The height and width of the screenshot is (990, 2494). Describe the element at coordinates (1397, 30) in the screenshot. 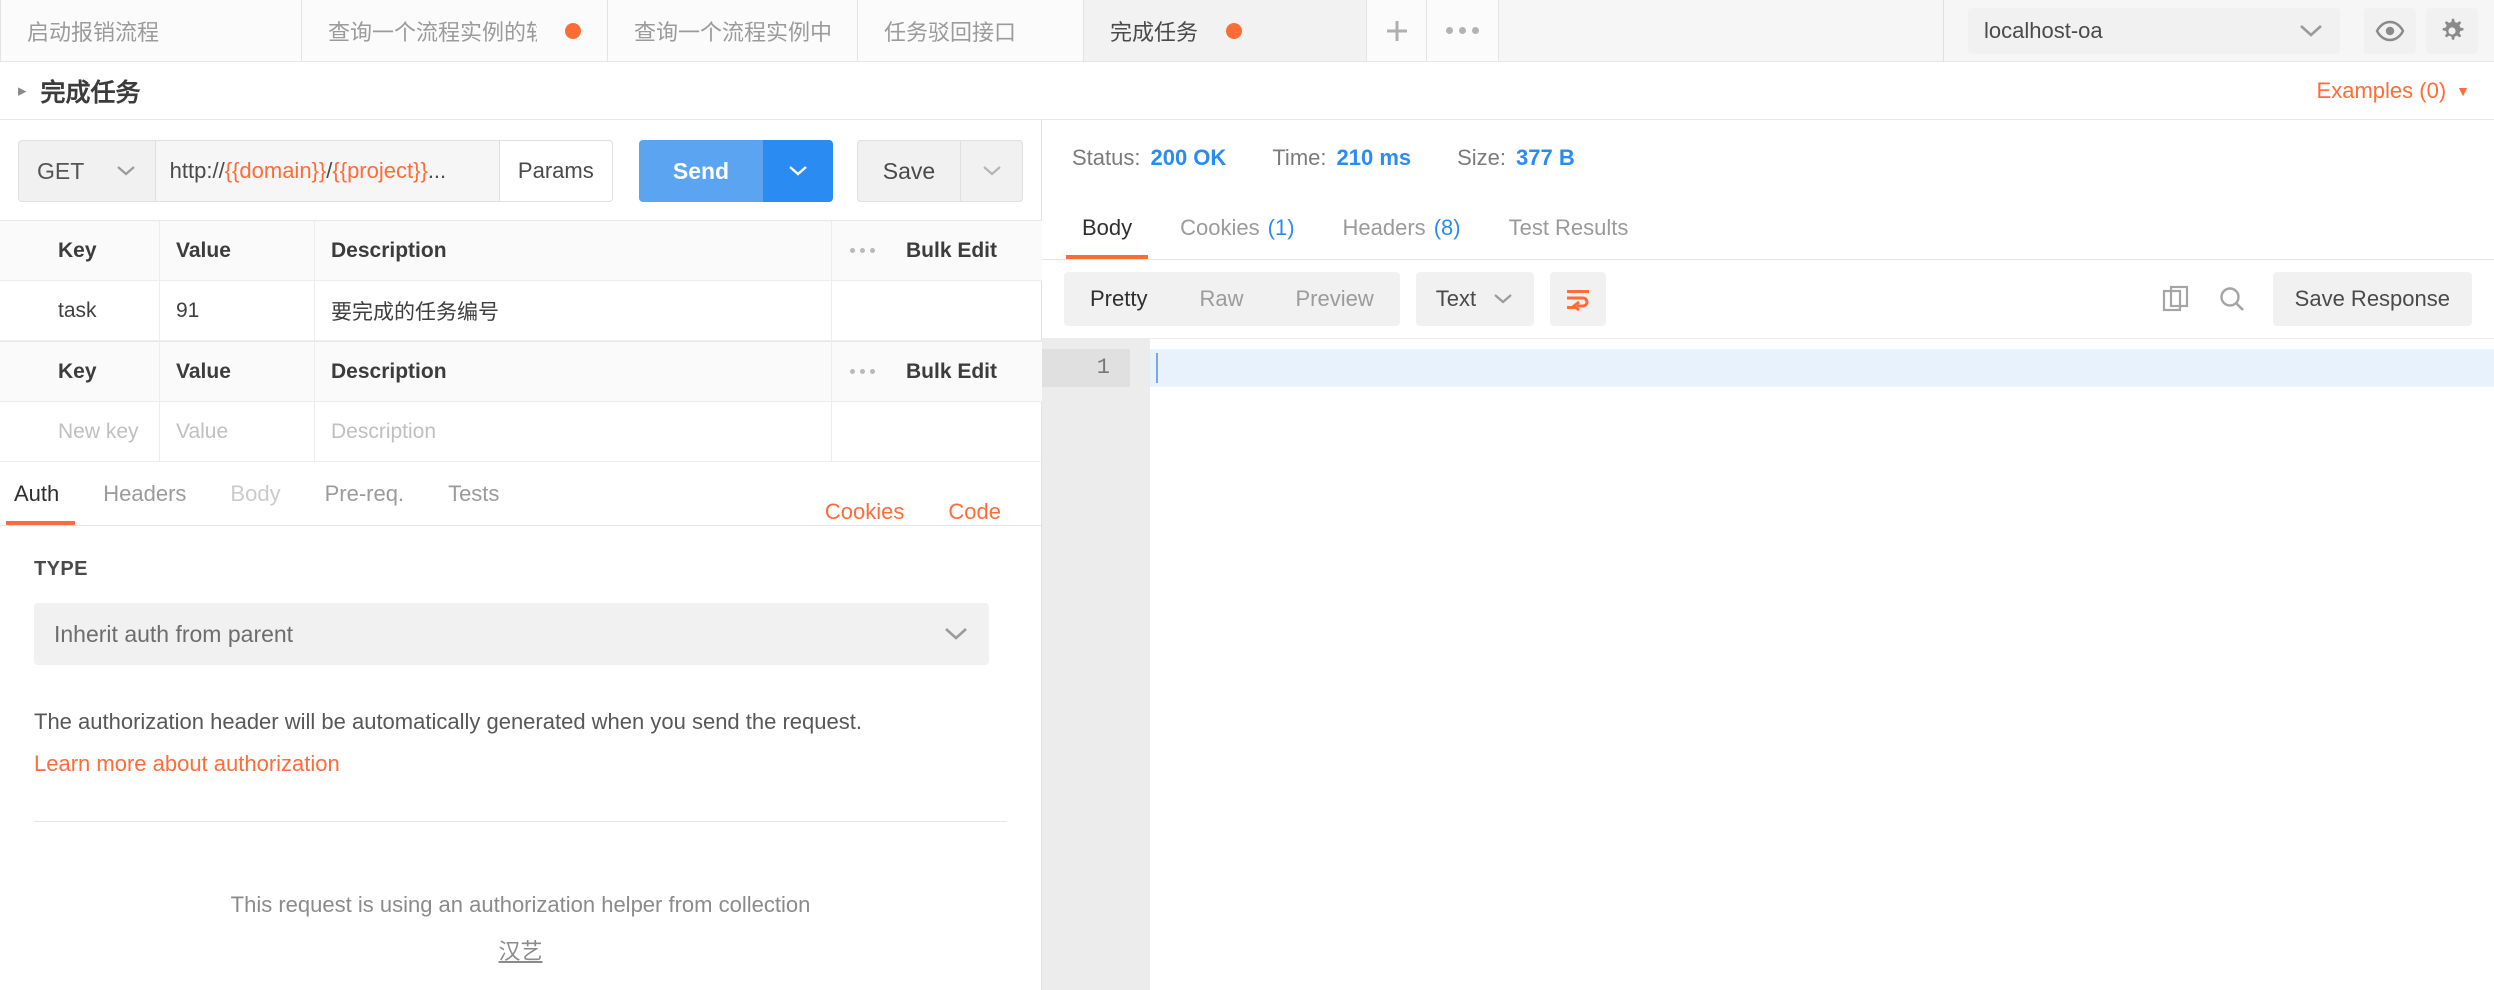

I see `new-tab-button` at that location.